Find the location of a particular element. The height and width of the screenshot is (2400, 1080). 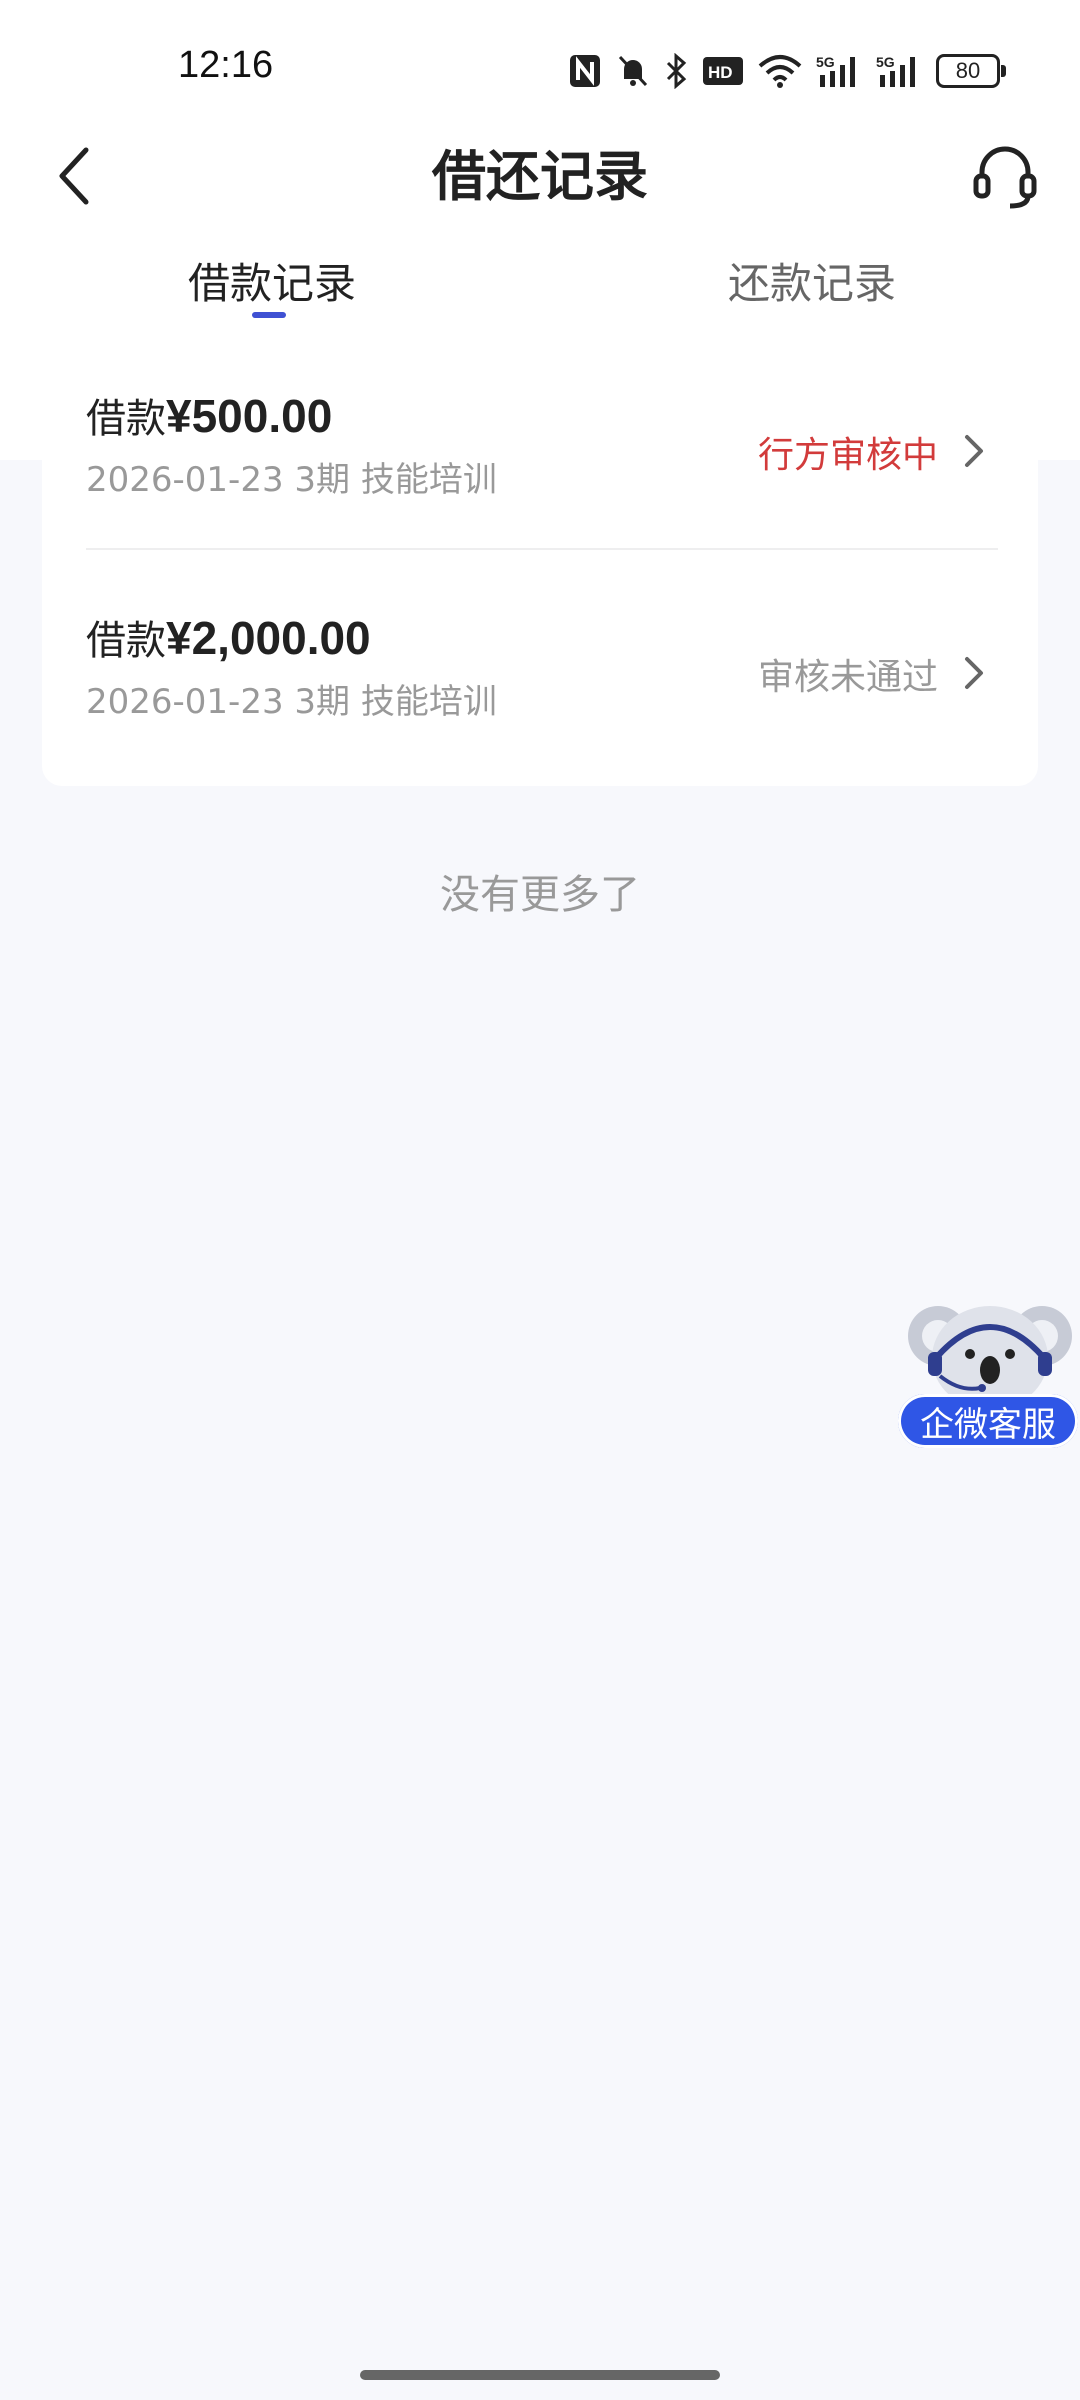

wecom-service-button: 企微客服 is located at coordinates (988, 1421).